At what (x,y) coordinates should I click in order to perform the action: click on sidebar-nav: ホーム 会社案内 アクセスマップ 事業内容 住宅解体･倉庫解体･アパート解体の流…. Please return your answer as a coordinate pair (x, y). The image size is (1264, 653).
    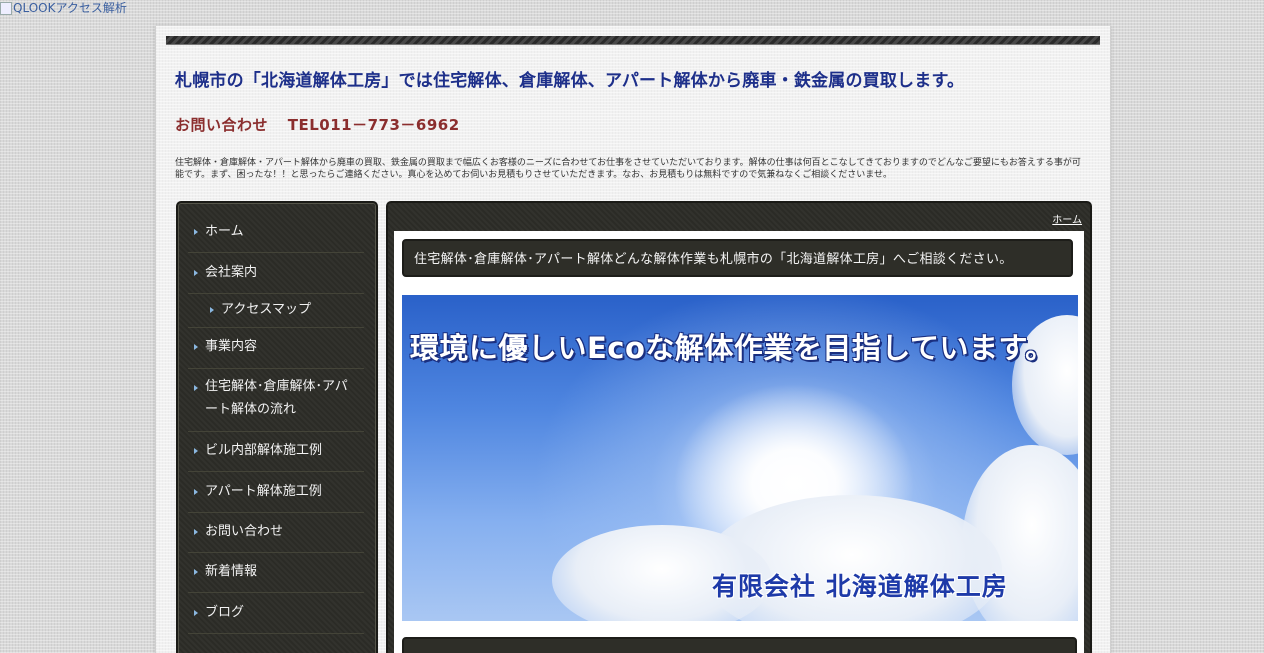
    Looking at the image, I should click on (276, 423).